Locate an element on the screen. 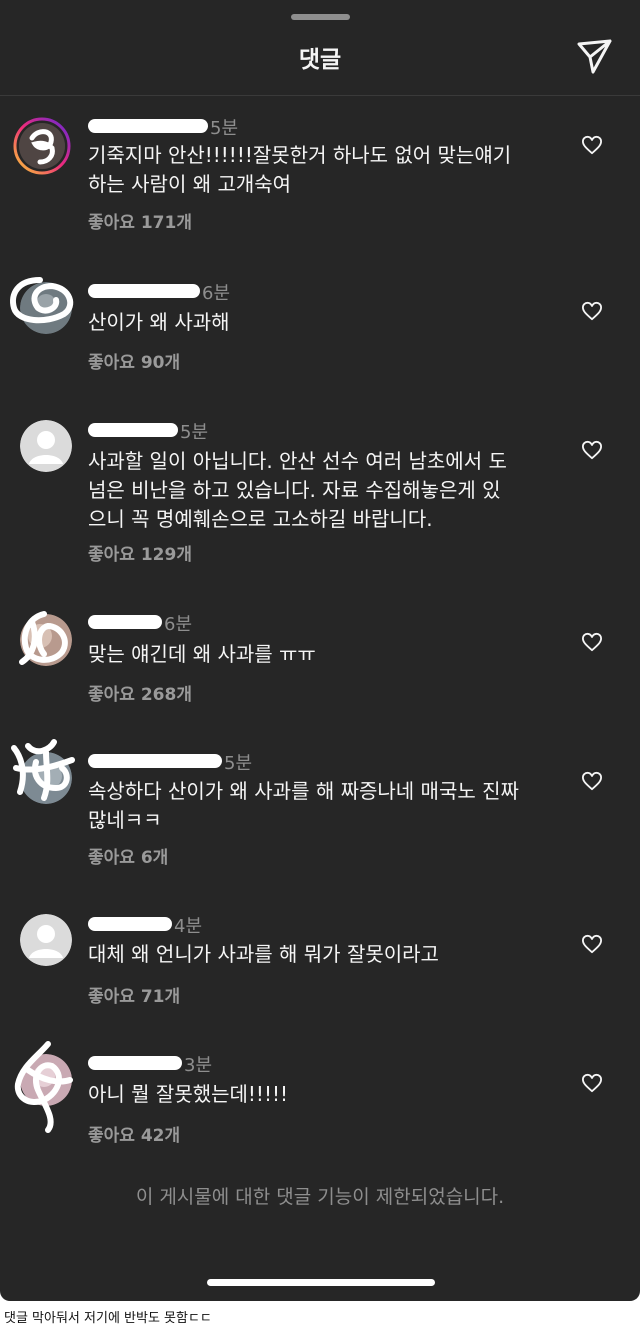  comment-likes: 좋아요 90개 is located at coordinates (134, 360).